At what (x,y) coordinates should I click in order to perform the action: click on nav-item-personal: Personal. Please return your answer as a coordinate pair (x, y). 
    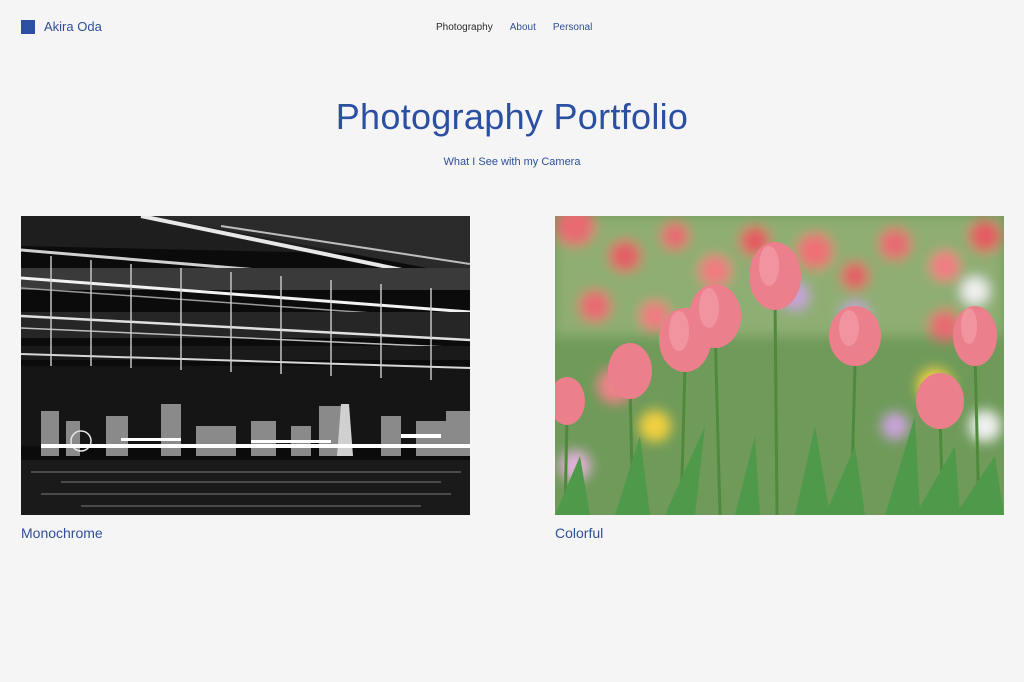
    Looking at the image, I should click on (572, 27).